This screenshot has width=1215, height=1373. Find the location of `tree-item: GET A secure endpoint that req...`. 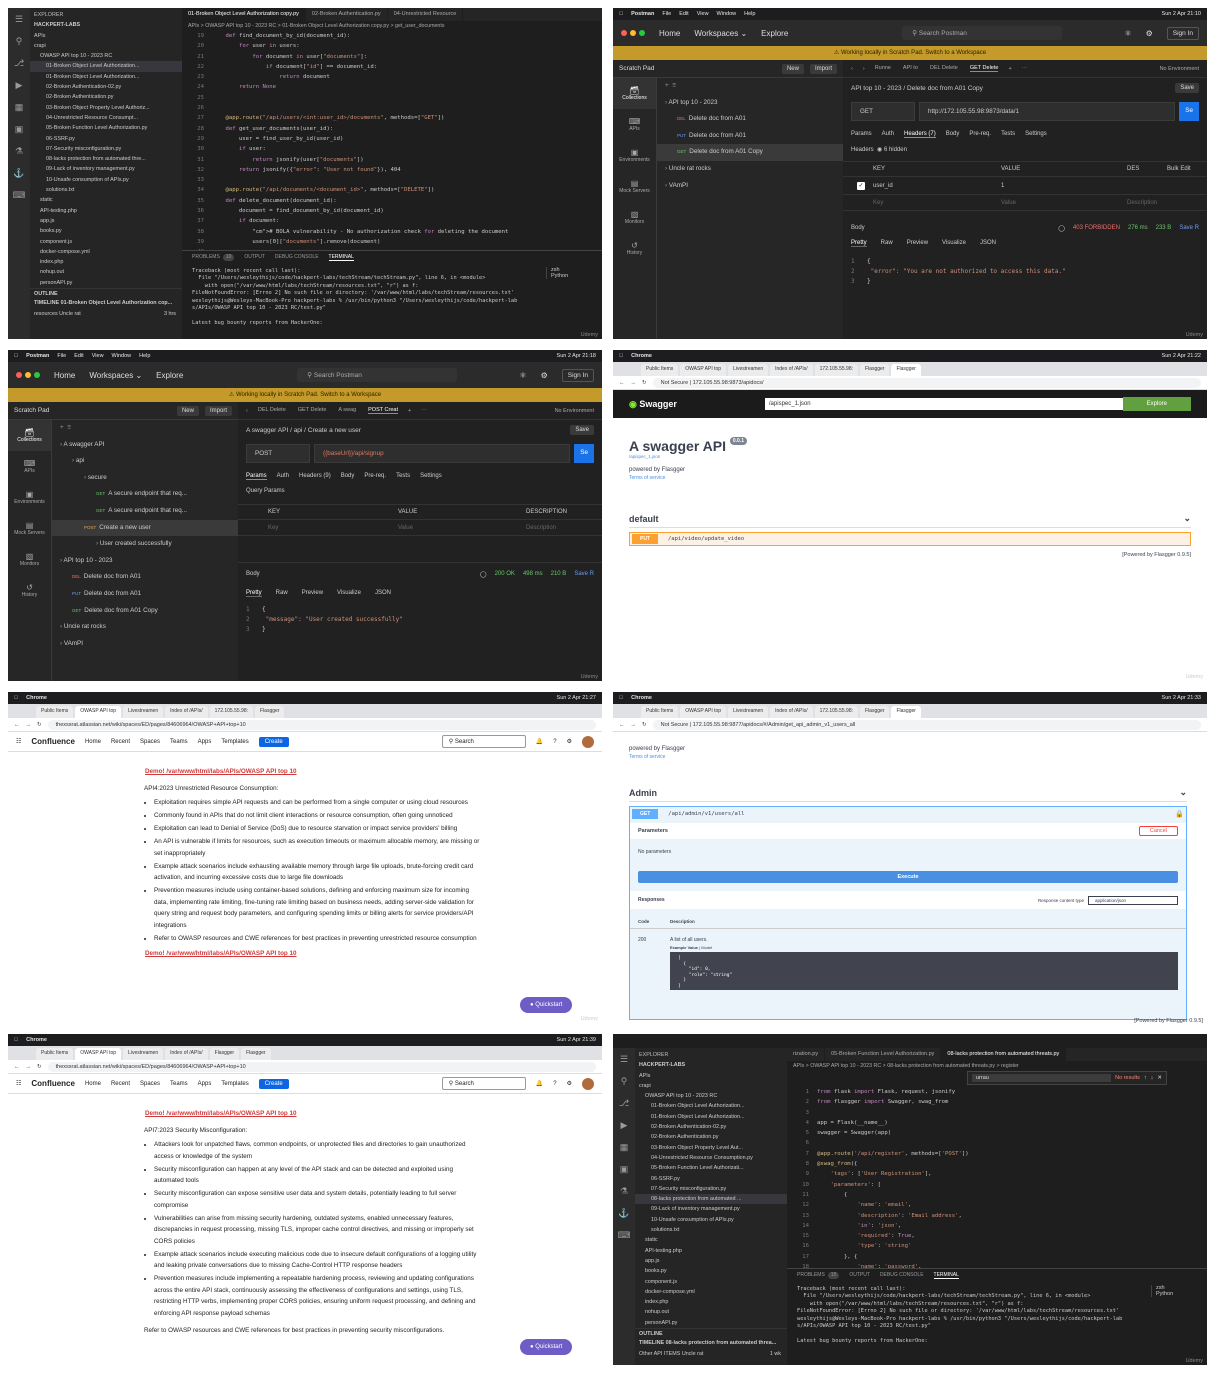

tree-item: GET A secure endpoint that req... is located at coordinates (145, 511).